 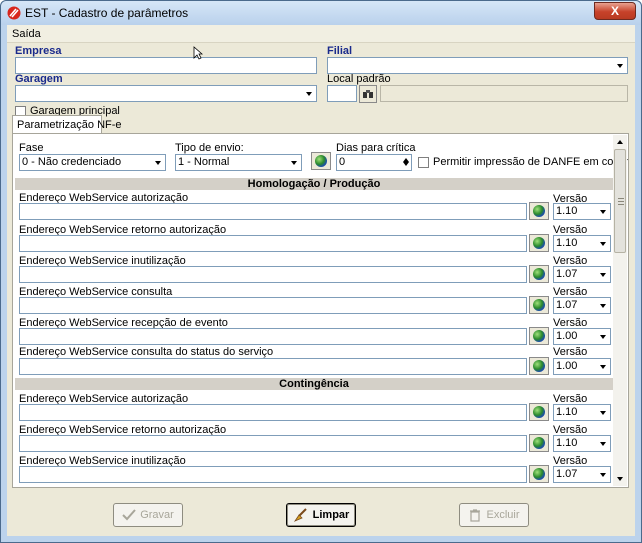 What do you see at coordinates (321, 34) in the screenshot?
I see `menu-bar: Saída` at bounding box center [321, 34].